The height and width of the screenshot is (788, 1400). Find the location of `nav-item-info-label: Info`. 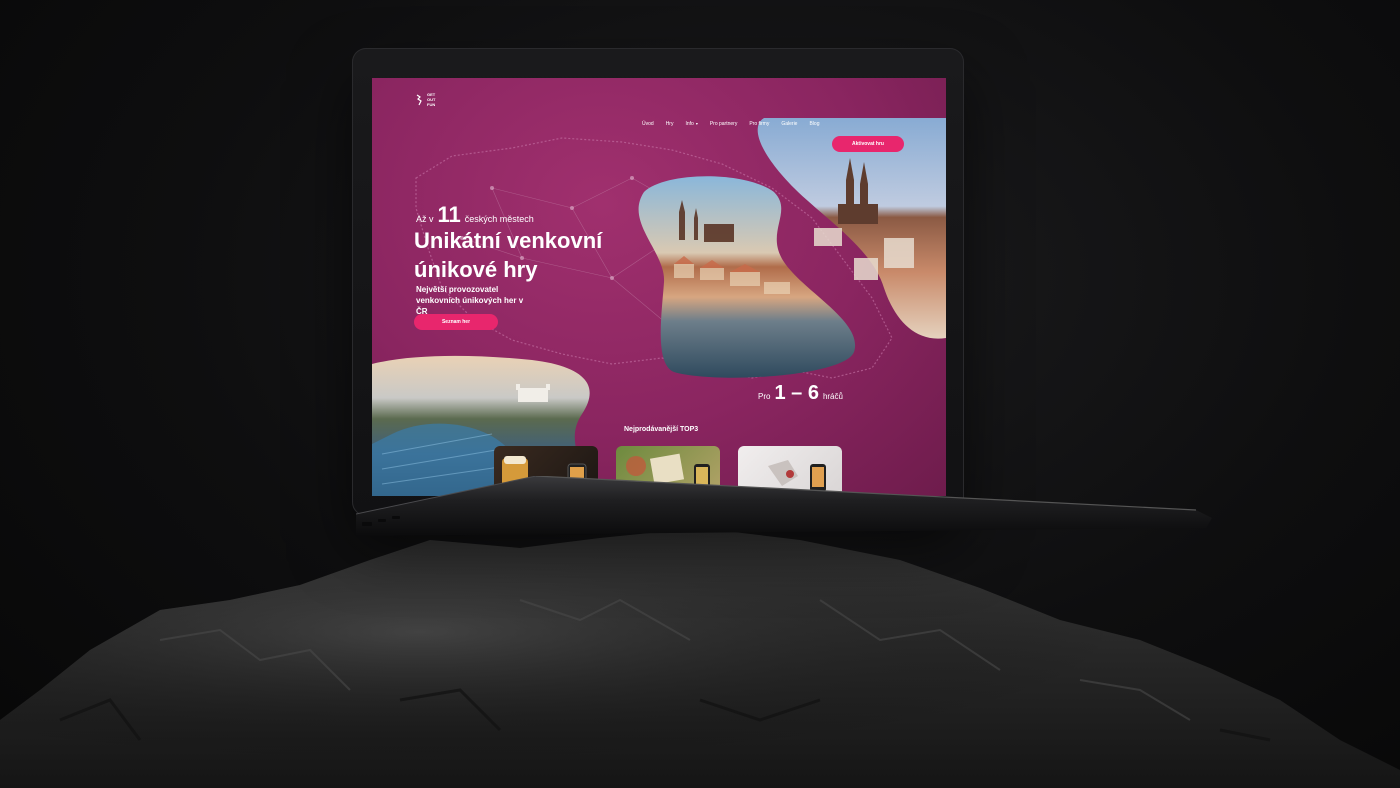

nav-item-info-label: Info is located at coordinates (689, 124).